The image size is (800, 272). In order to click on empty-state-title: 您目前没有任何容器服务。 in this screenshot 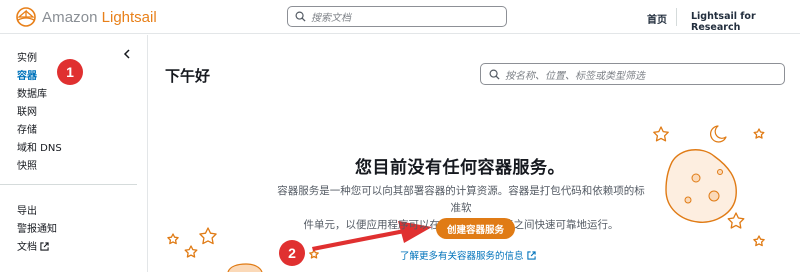, I will do `click(460, 168)`.